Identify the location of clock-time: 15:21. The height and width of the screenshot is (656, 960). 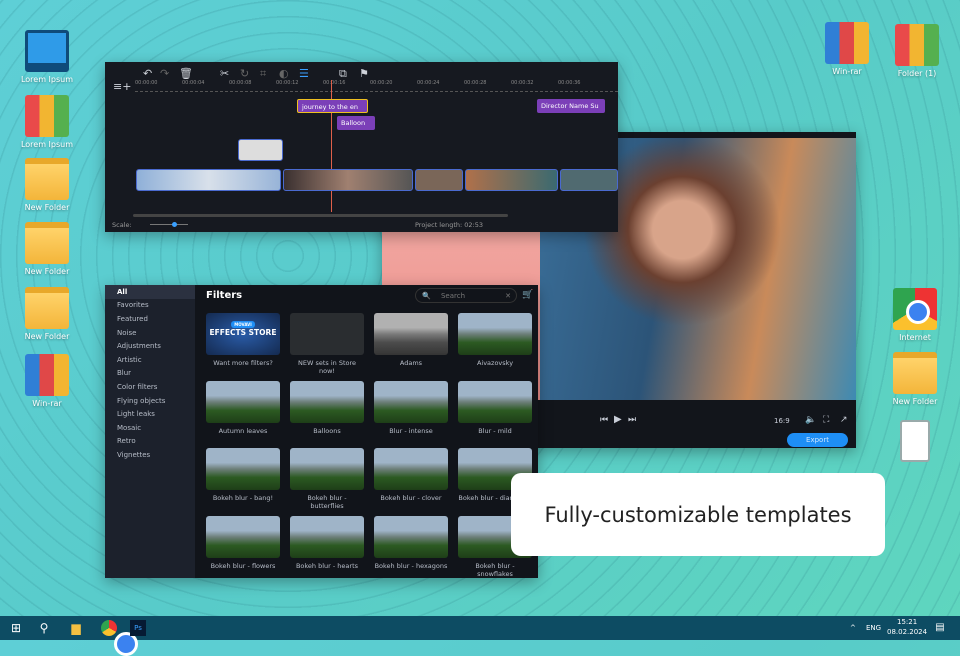
(907, 622).